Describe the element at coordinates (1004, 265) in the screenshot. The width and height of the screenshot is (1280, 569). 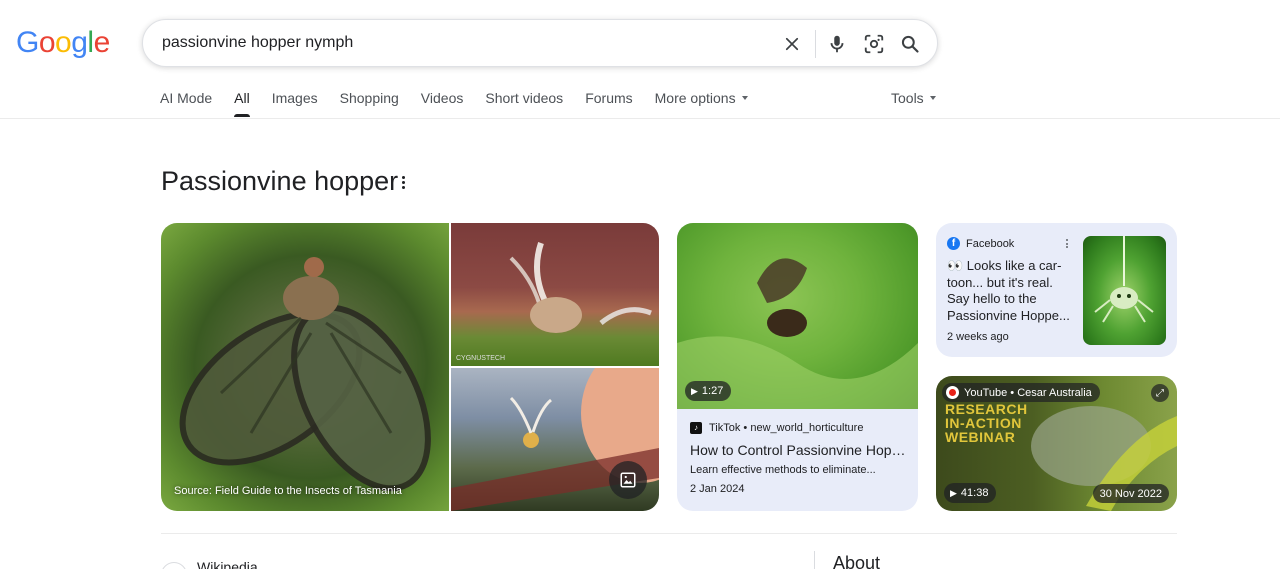
I see `post-text-line: 👀 Looks like a car-` at that location.